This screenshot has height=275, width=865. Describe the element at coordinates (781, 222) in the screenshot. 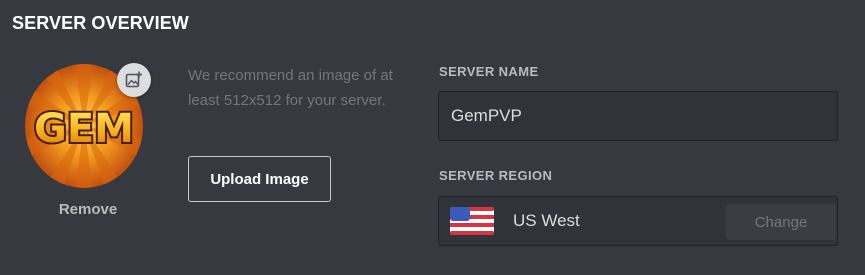

I see `change-region-button: Change` at that location.